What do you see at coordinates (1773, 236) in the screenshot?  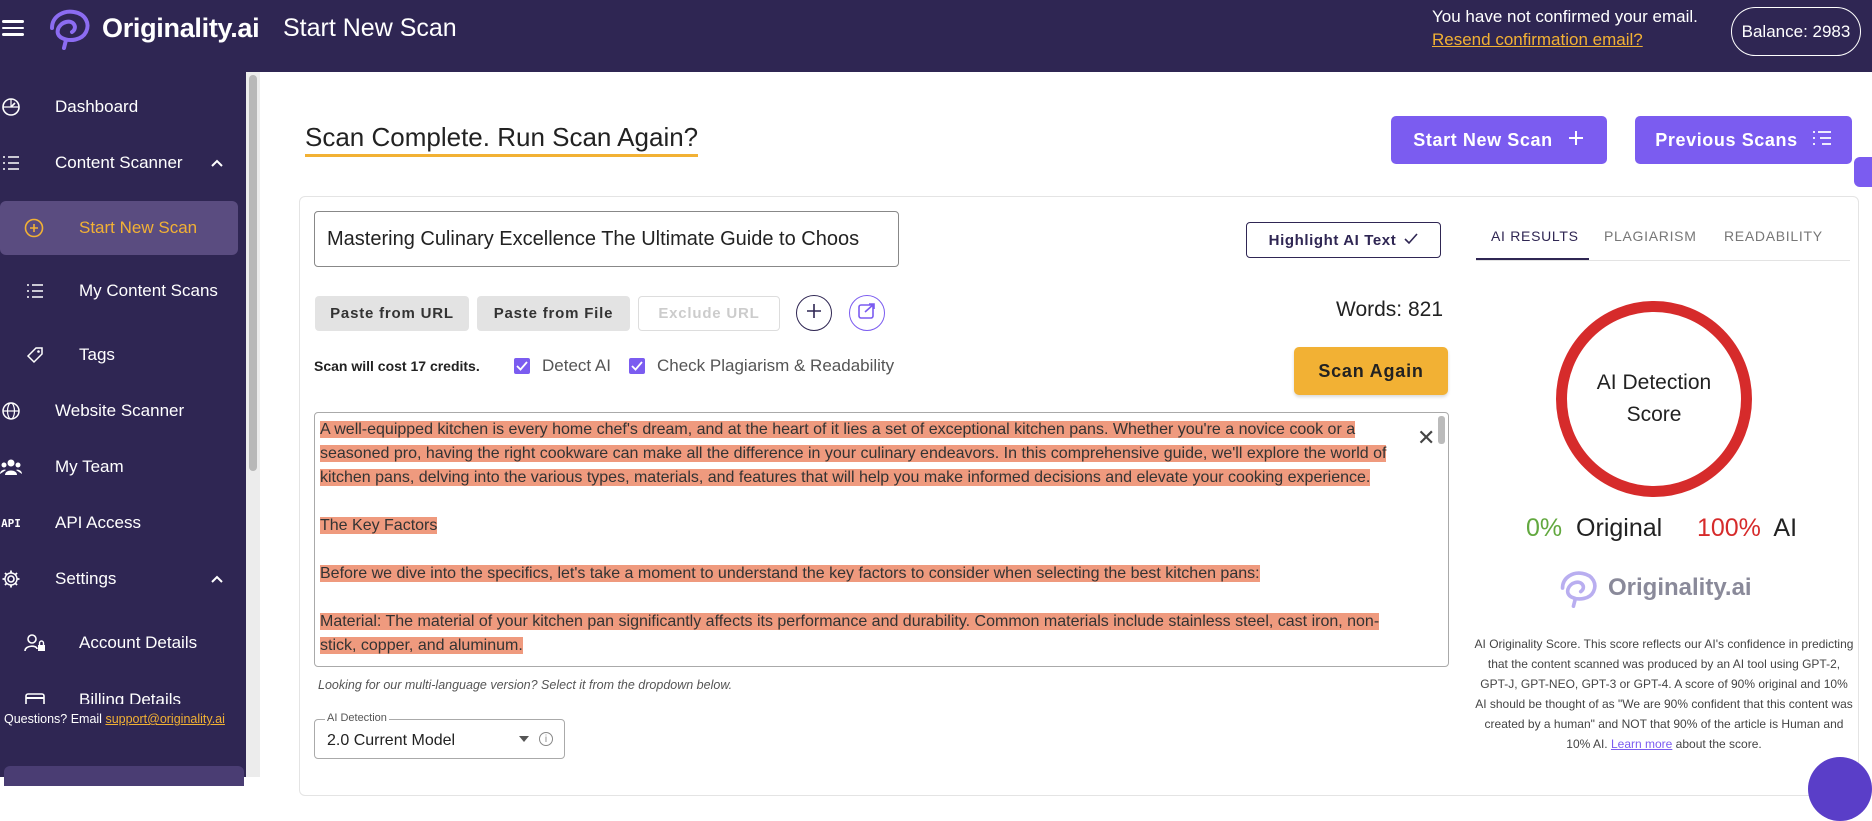 I see `tab-readability: READABILITY` at bounding box center [1773, 236].